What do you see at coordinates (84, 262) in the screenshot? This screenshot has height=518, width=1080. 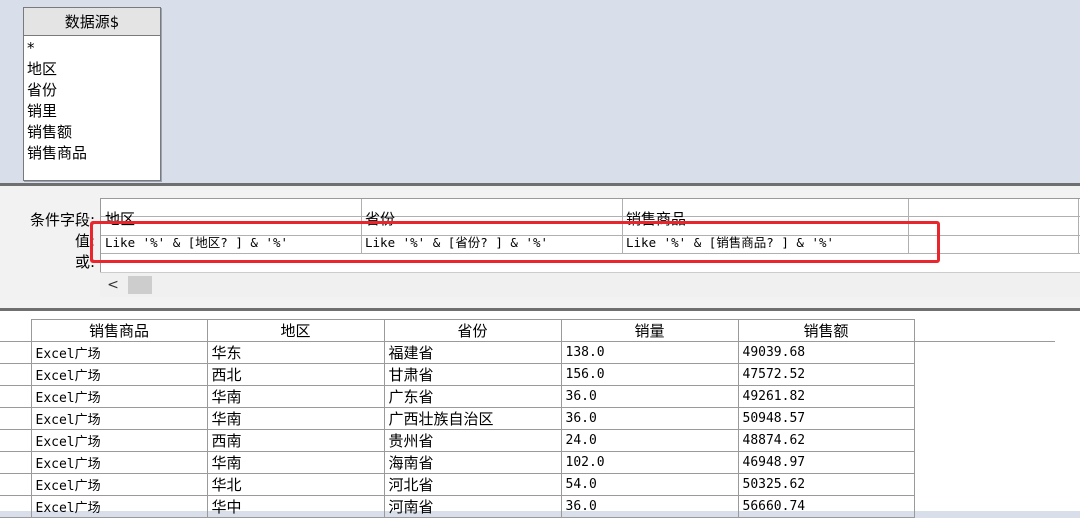 I see `row-label-or: 或:` at bounding box center [84, 262].